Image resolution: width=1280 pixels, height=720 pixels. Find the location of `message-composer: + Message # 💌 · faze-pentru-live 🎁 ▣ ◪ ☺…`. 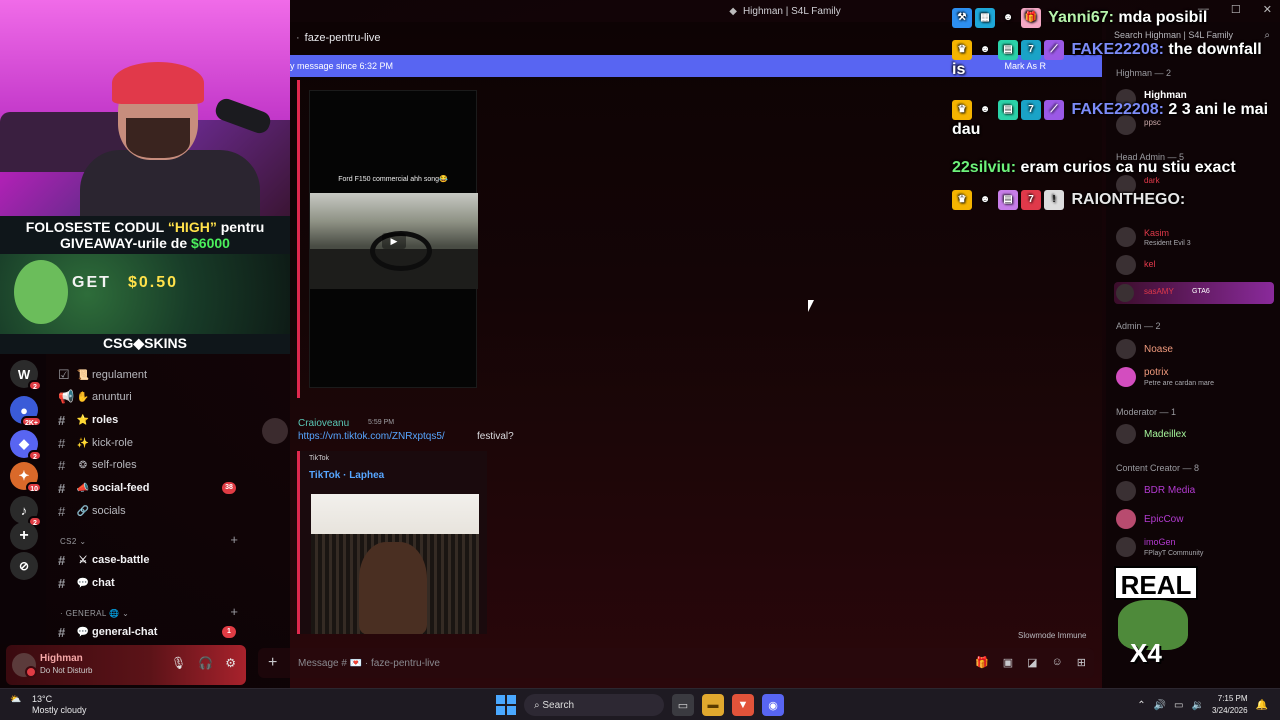

message-composer: + Message # 💌 · faze-pentru-live 🎁 ▣ ◪ ☺… is located at coordinates (676, 663).